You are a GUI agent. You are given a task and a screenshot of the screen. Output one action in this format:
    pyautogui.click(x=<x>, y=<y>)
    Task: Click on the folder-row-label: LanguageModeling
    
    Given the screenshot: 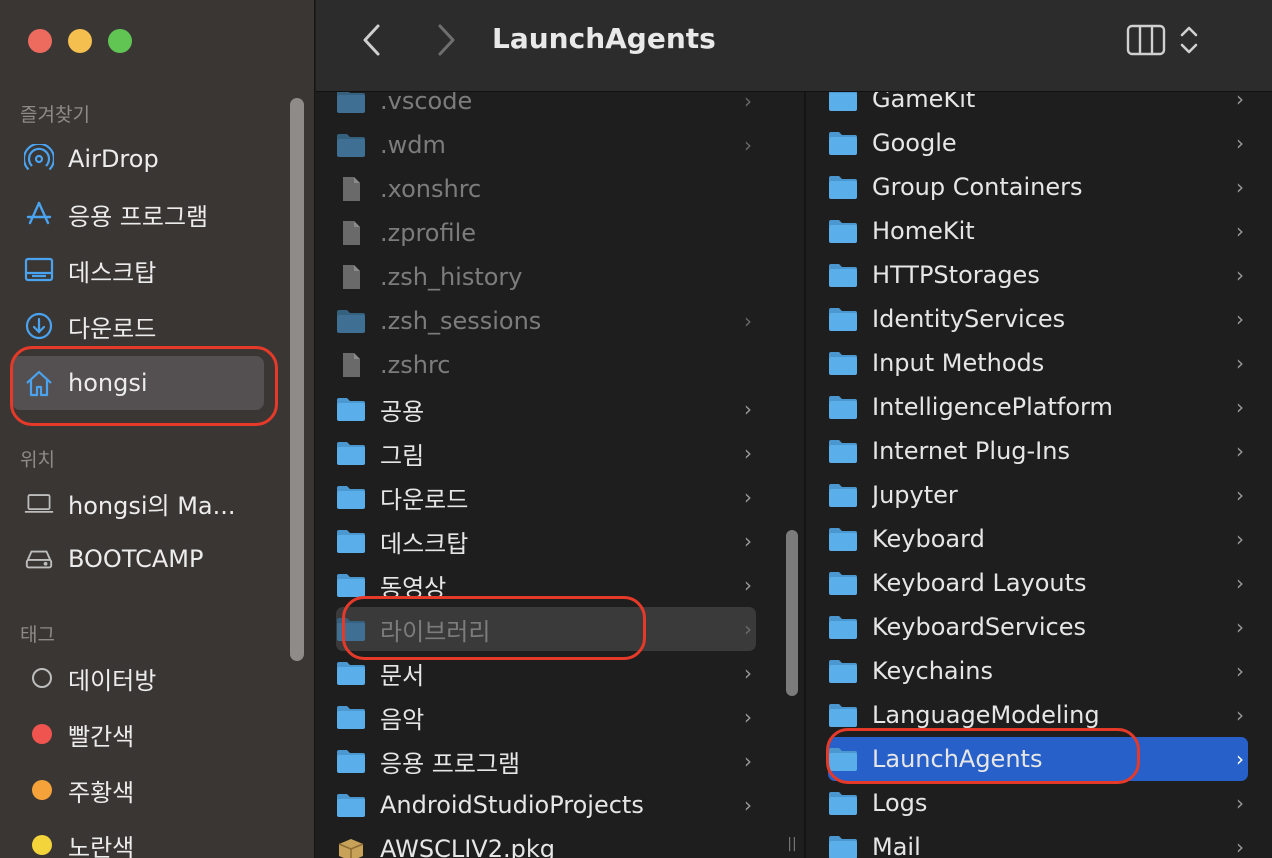 What is the action you would take?
    pyautogui.click(x=986, y=715)
    